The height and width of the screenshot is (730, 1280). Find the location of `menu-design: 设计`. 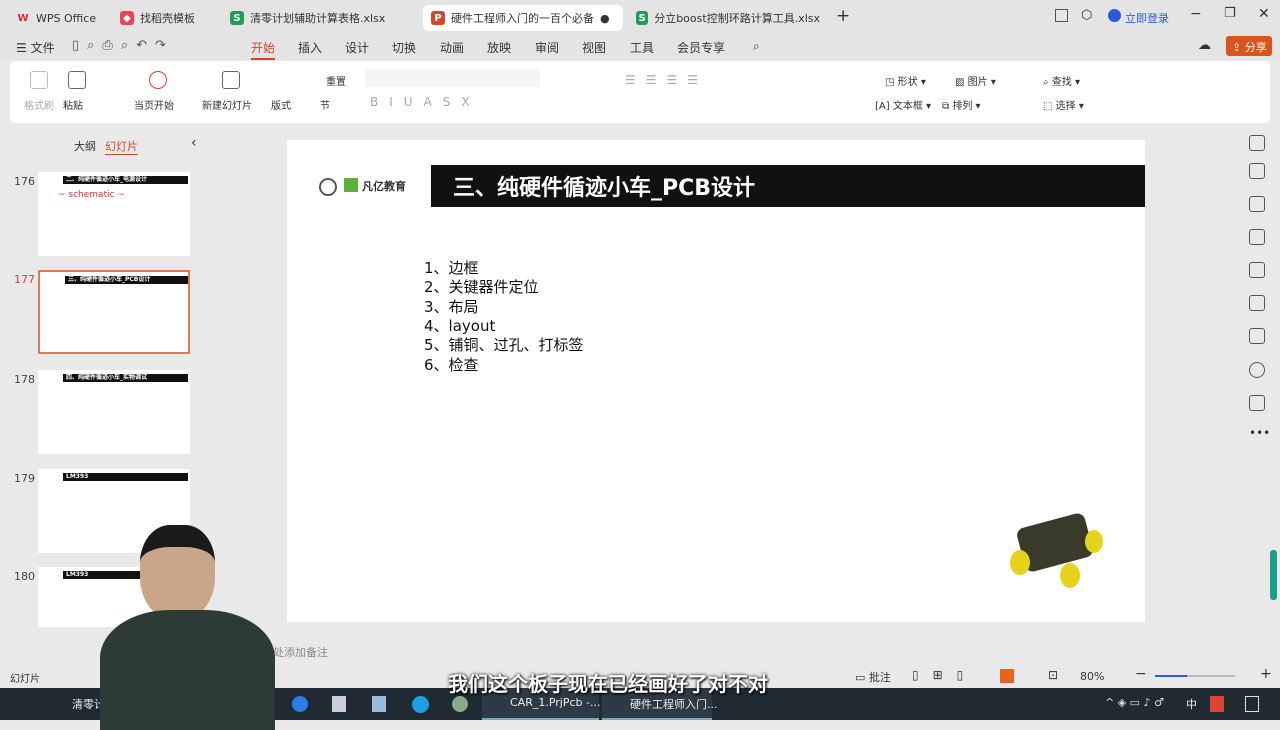

menu-design: 设计 is located at coordinates (357, 47).